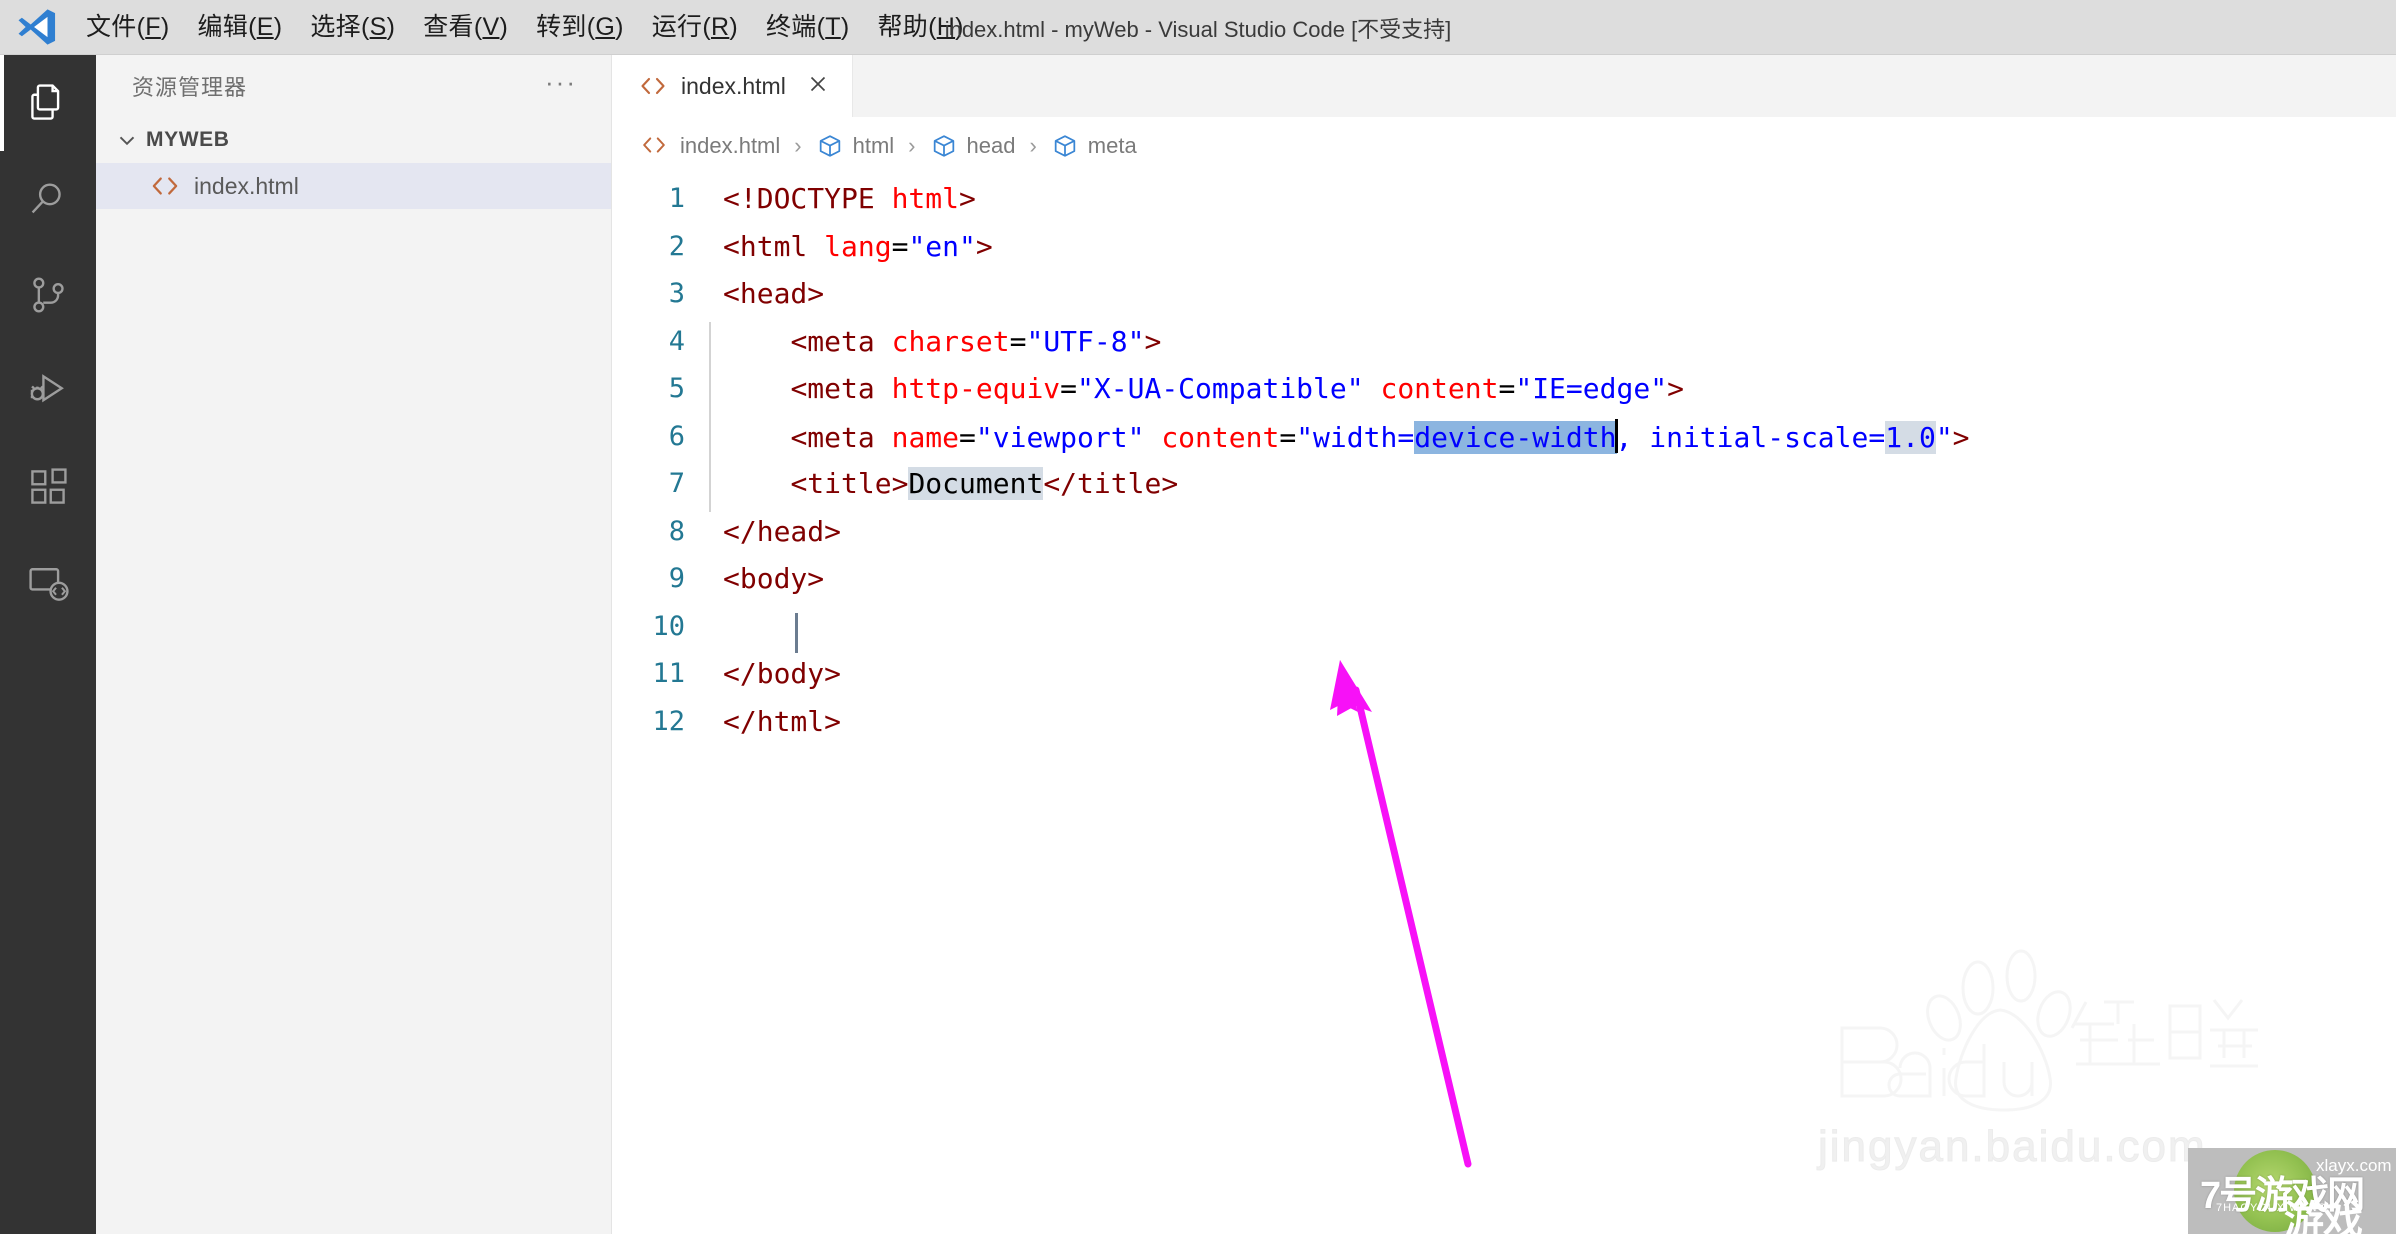 This screenshot has height=1234, width=2396. What do you see at coordinates (676, 436) in the screenshot?
I see `line-number: 6` at bounding box center [676, 436].